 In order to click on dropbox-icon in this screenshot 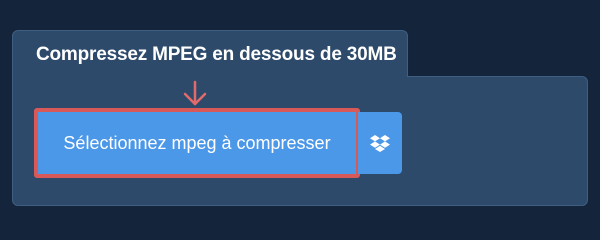, I will do `click(380, 143)`.